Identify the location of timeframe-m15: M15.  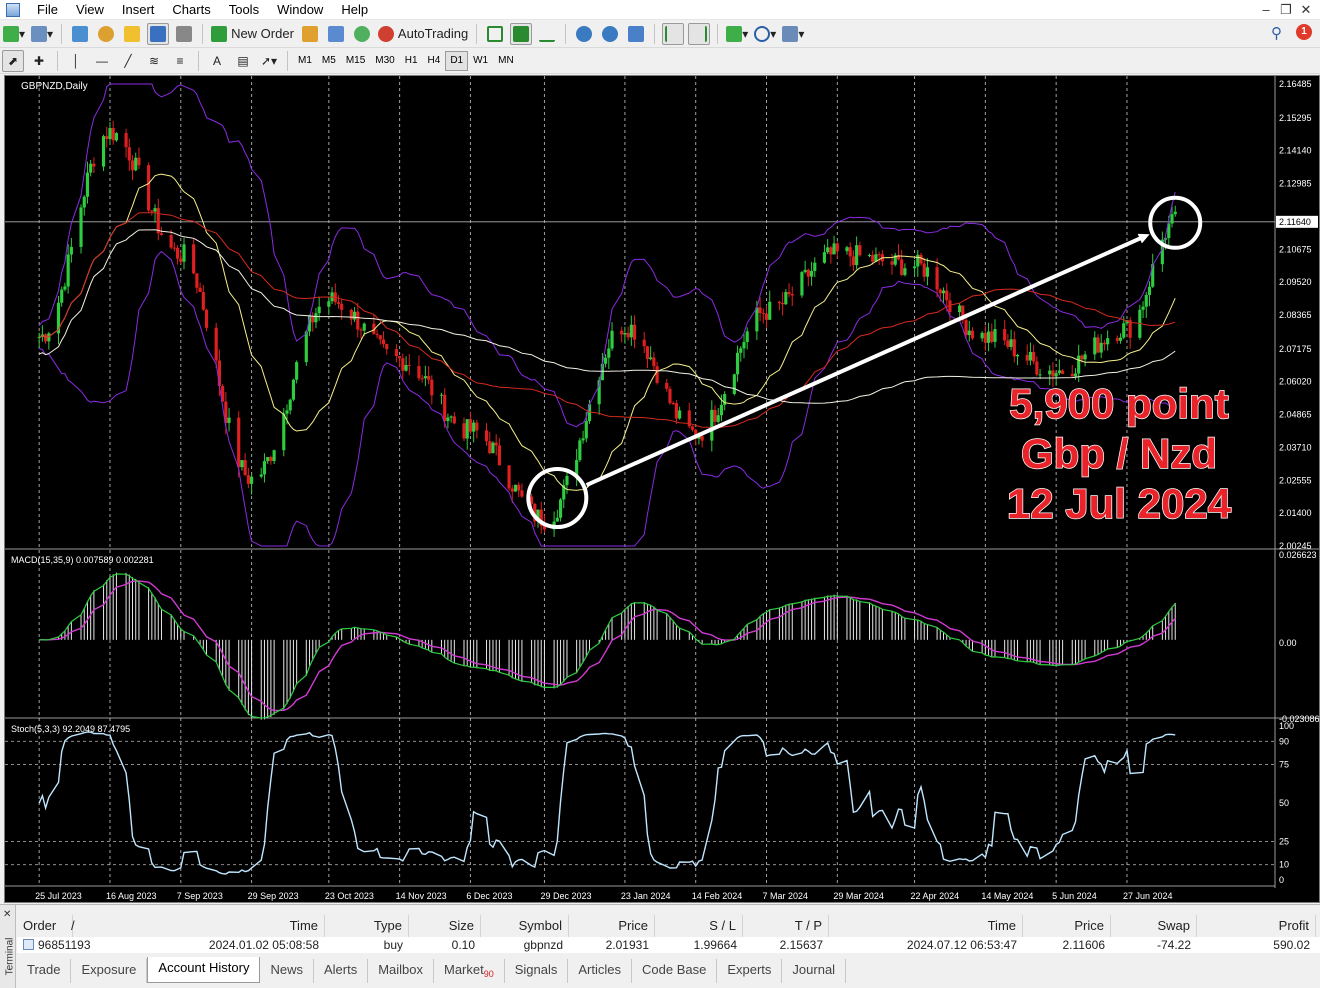
(355, 61).